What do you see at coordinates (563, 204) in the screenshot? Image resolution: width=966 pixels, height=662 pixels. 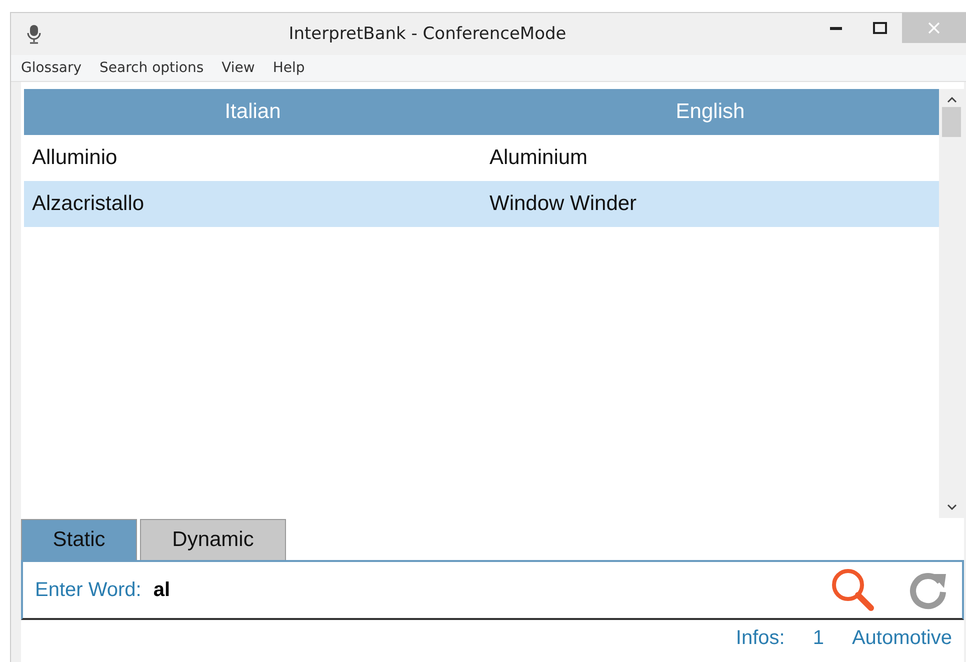 I see `table-cell-text: Window Winder` at bounding box center [563, 204].